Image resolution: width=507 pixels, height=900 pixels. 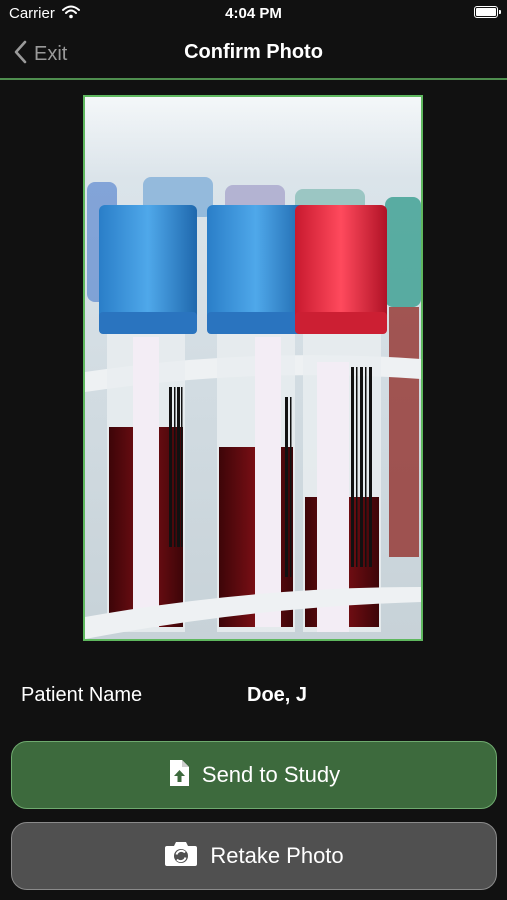 I want to click on navigation-bar: Exit Confirm Photo, so click(x=253, y=55).